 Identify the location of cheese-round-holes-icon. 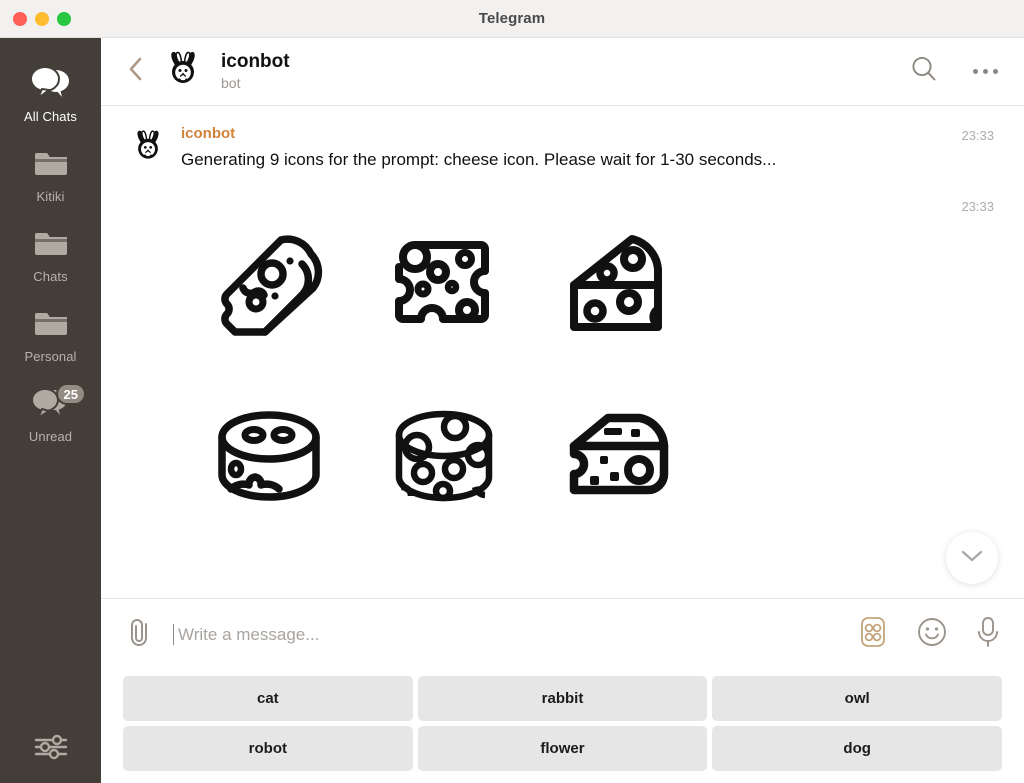
(443, 457).